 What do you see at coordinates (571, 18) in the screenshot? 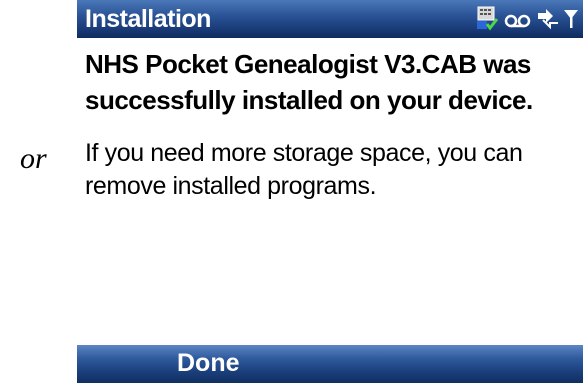
I see `signal-icon` at bounding box center [571, 18].